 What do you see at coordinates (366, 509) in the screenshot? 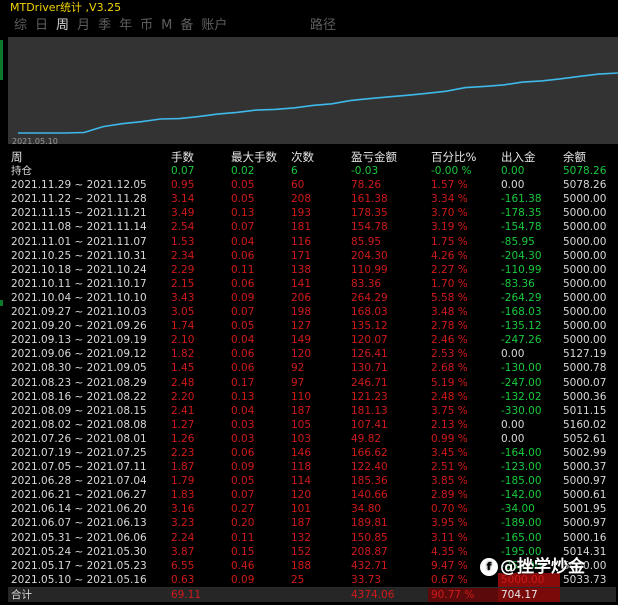
I see `table-cell: 34.80` at bounding box center [366, 509].